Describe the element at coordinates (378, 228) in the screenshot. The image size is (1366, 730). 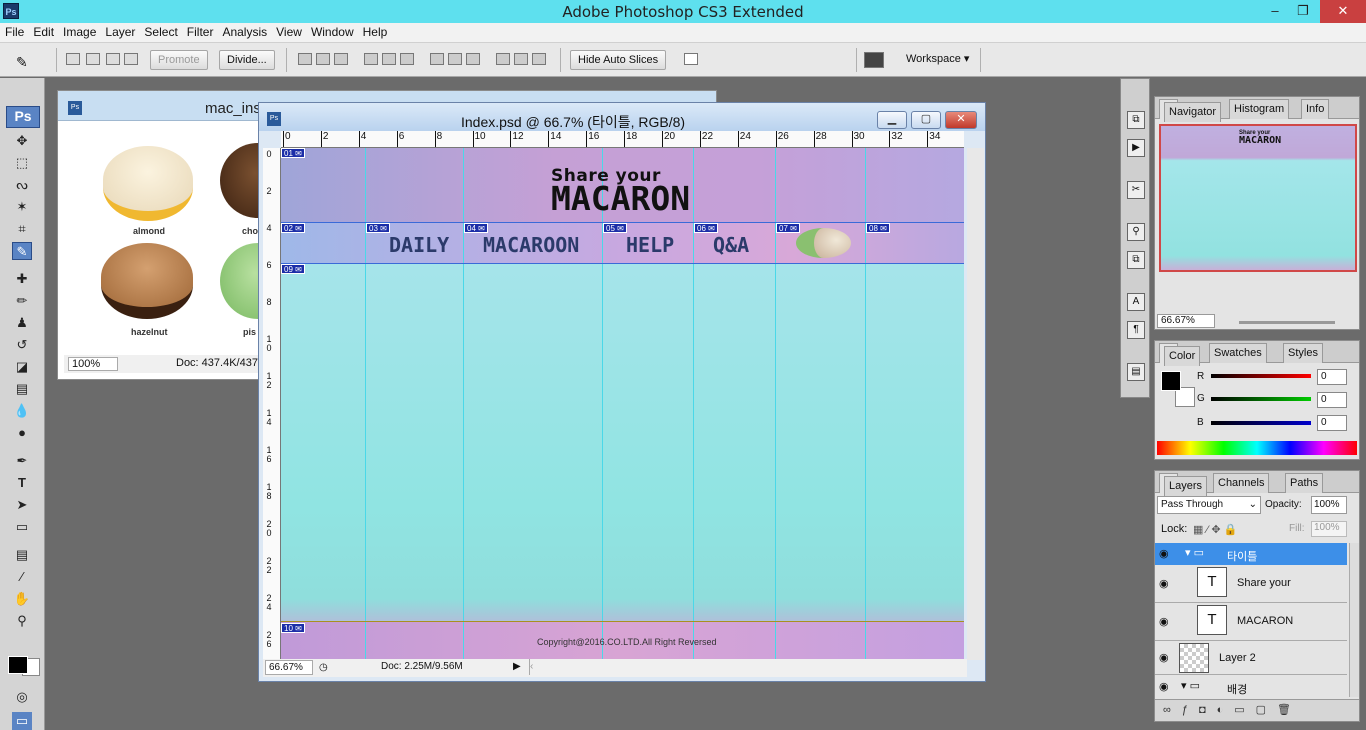
I see `slice-badge: 03 ✉` at that location.